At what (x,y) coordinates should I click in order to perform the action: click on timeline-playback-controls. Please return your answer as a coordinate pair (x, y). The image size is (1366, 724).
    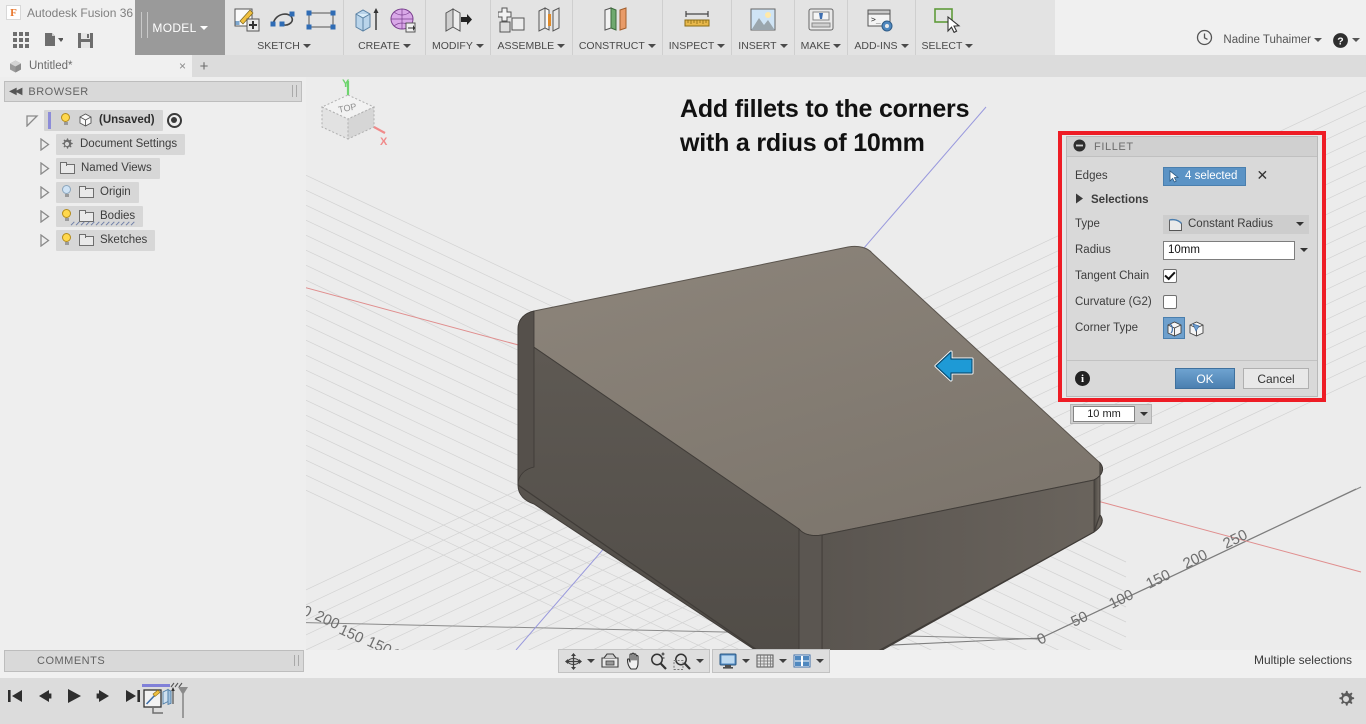
    Looking at the image, I should click on (74, 698).